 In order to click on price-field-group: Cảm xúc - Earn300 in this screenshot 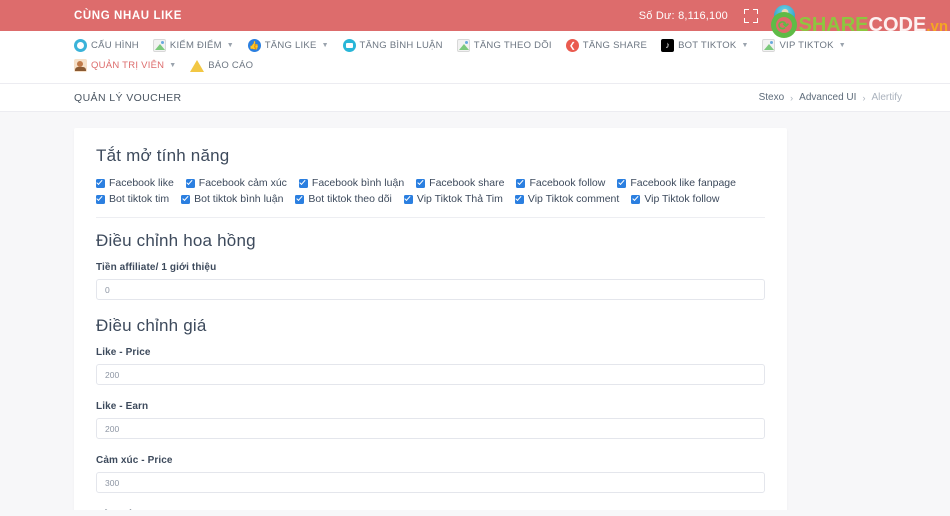, I will do `click(430, 509)`.